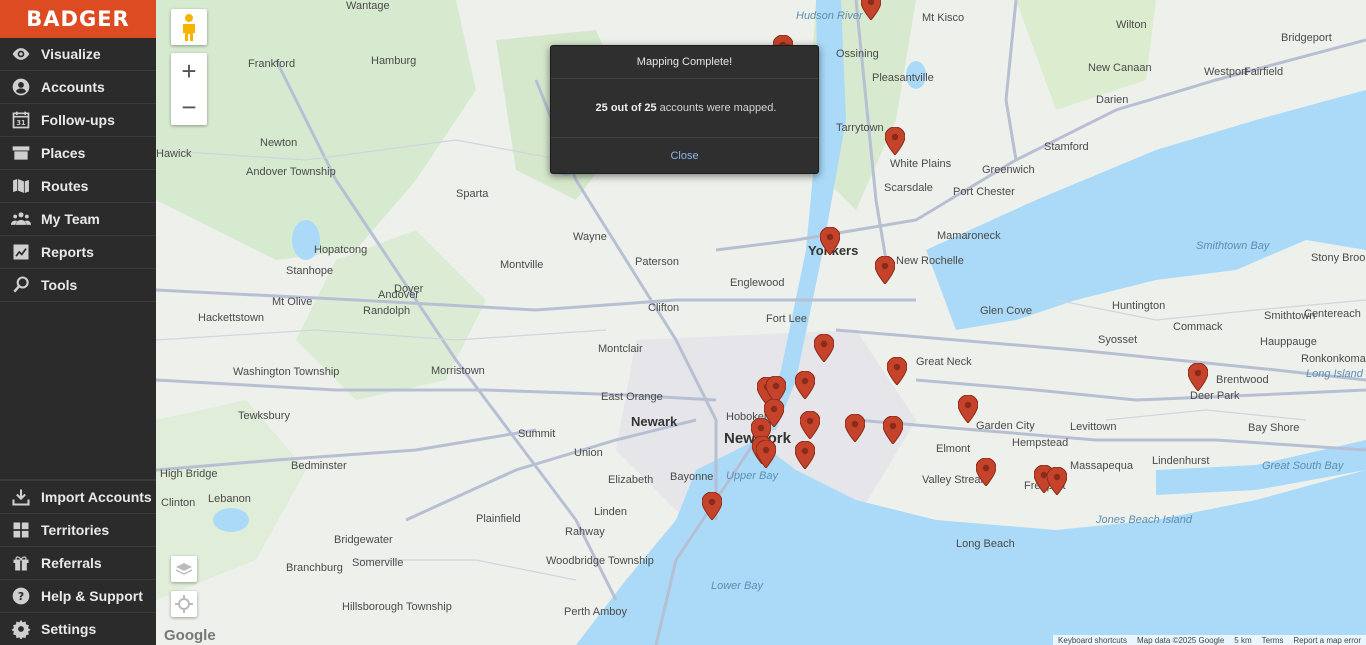 This screenshot has height=645, width=1366. I want to click on zoom-out-button: −, so click(189, 107).